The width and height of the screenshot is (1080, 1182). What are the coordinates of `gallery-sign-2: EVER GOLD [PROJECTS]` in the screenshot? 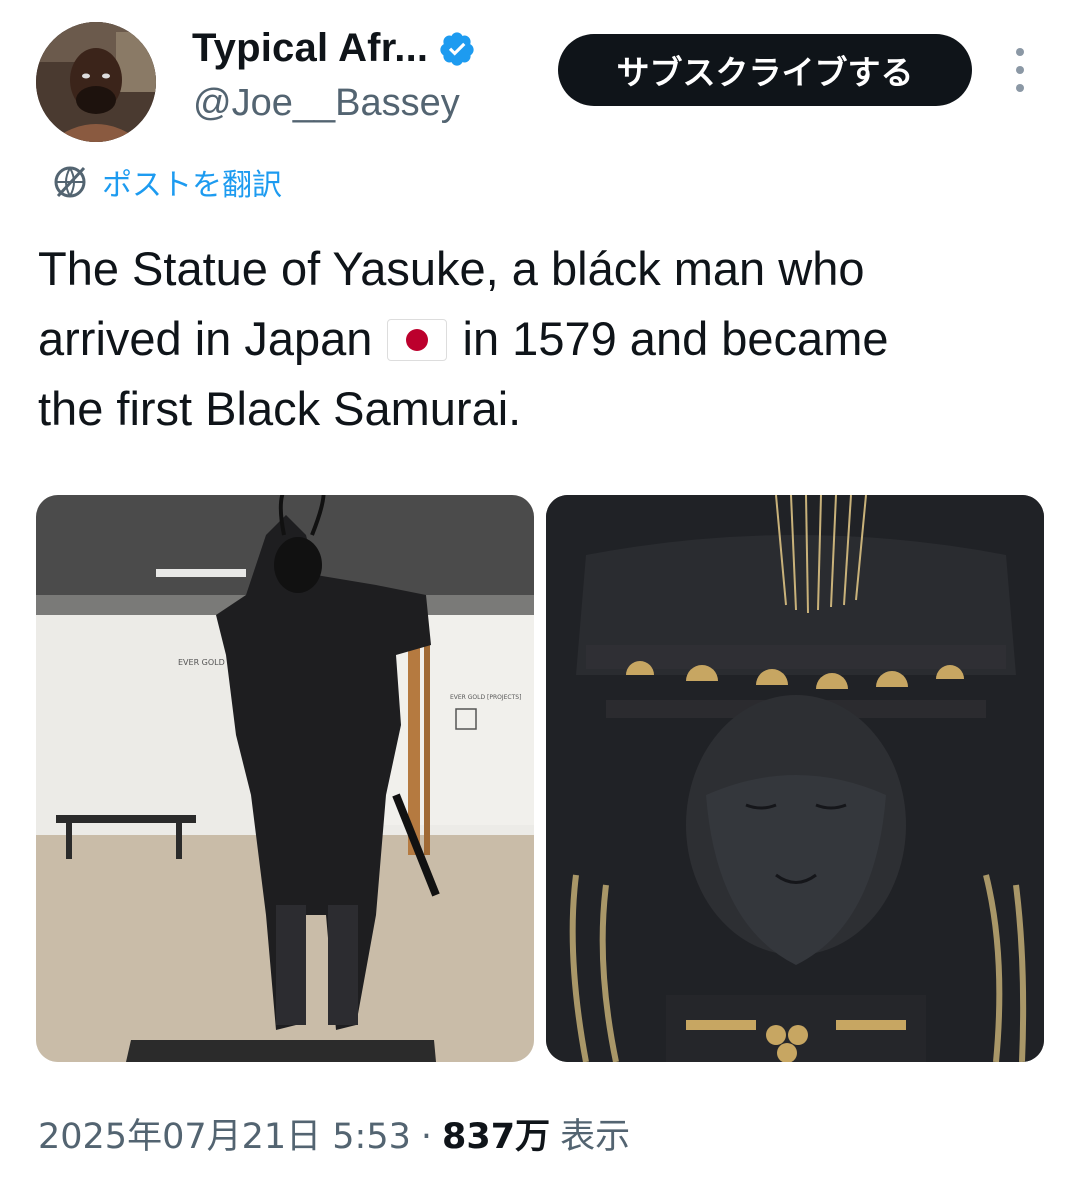 It's located at (485, 697).